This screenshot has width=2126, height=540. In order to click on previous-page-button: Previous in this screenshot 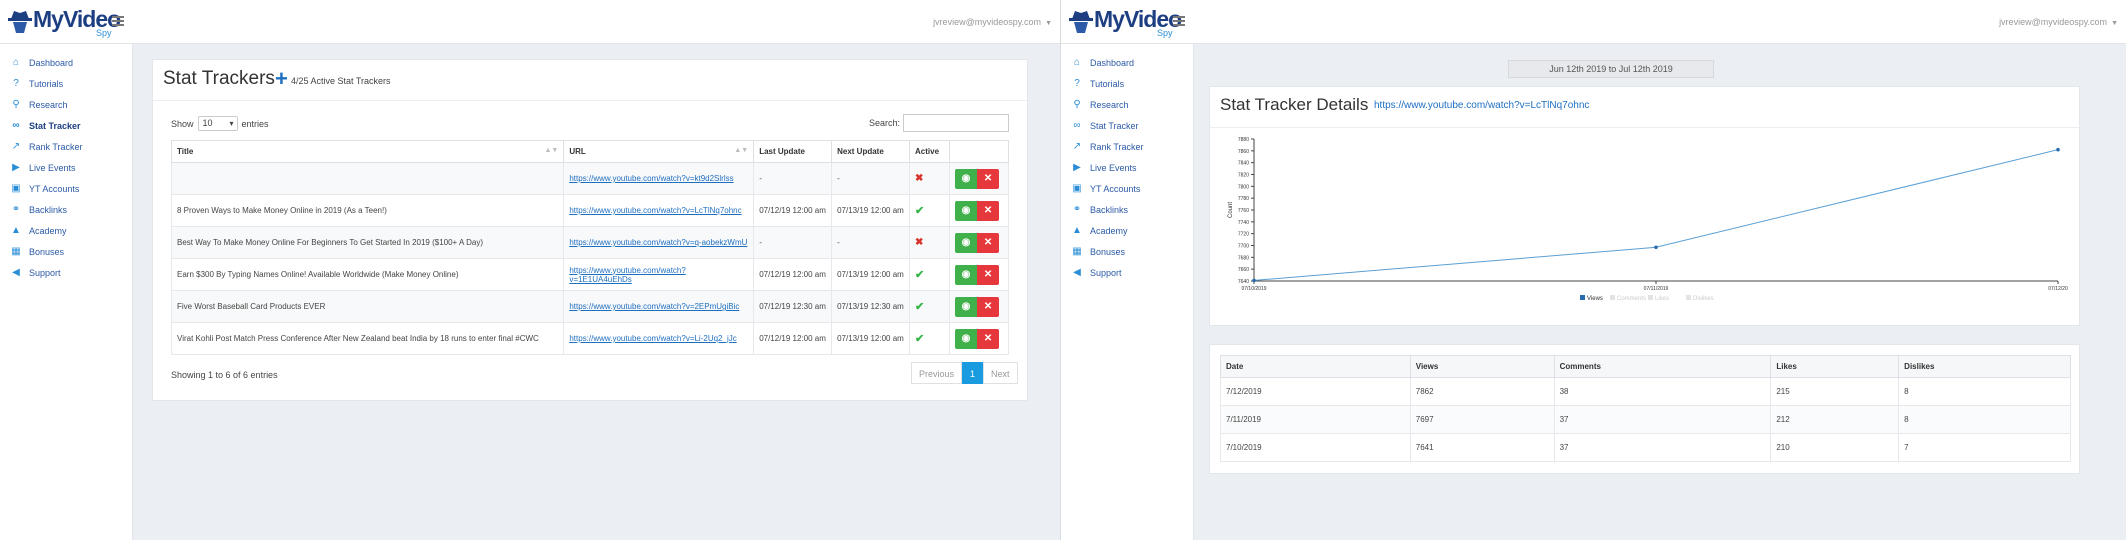, I will do `click(937, 373)`.